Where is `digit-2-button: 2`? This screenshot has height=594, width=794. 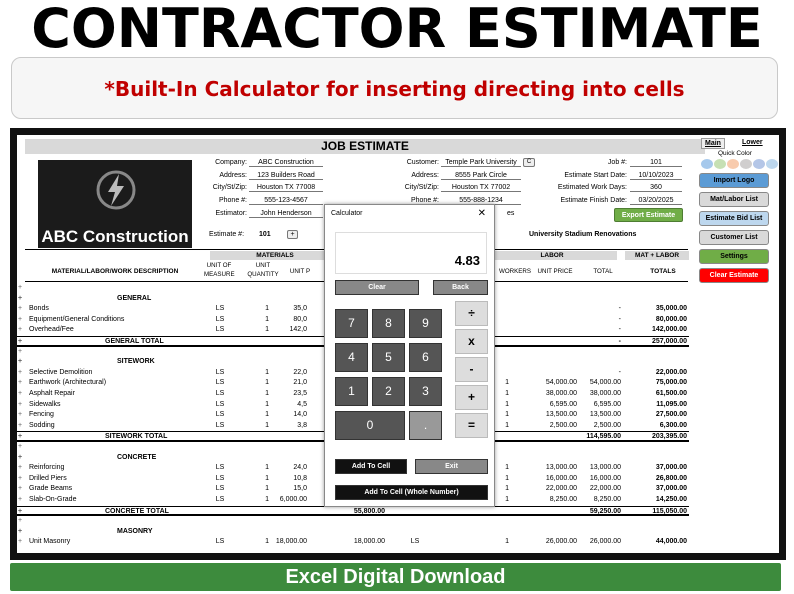 digit-2-button: 2 is located at coordinates (388, 391).